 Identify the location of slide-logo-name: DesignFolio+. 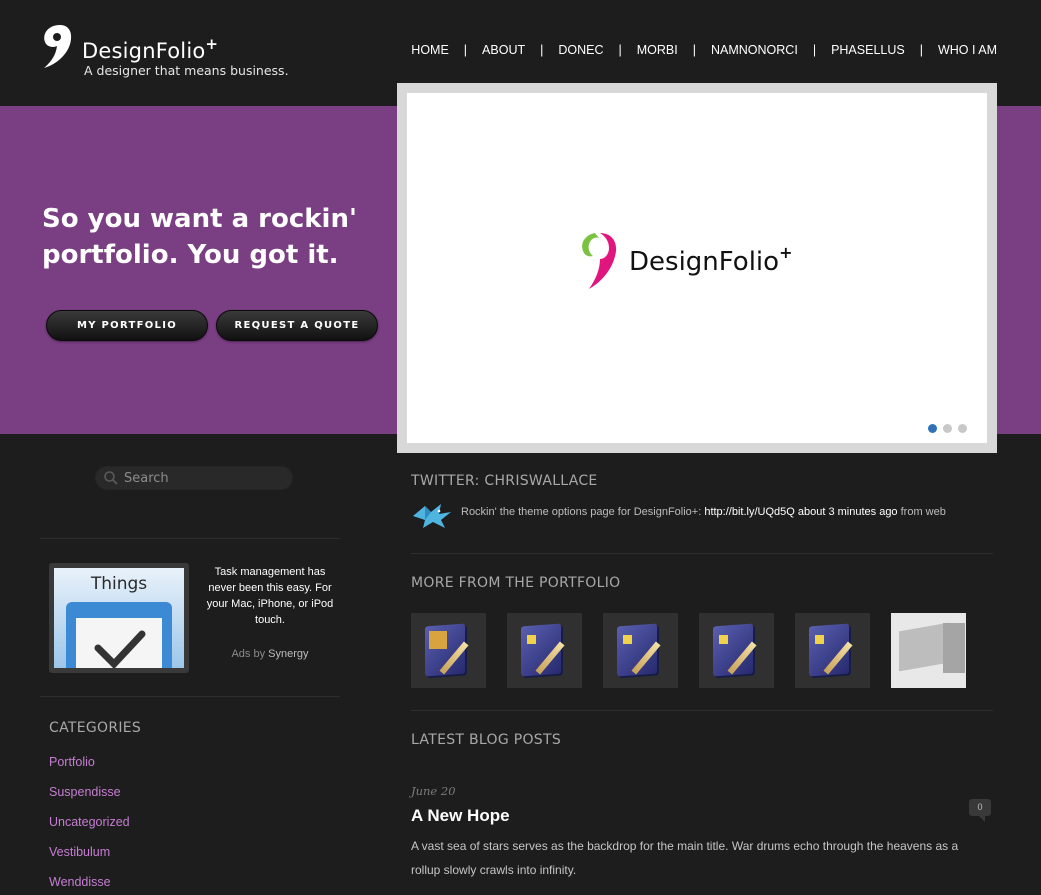
(711, 260).